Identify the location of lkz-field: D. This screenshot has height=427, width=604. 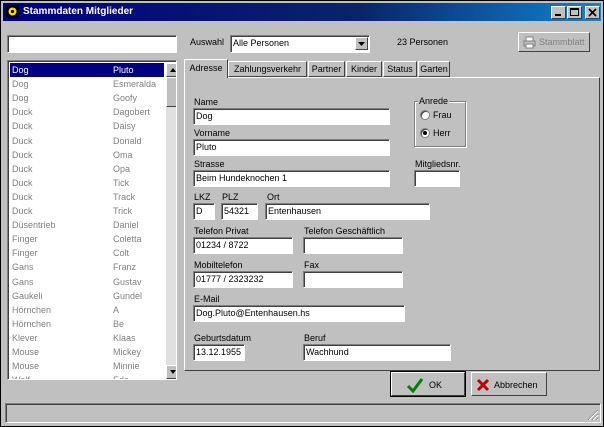
(204, 211).